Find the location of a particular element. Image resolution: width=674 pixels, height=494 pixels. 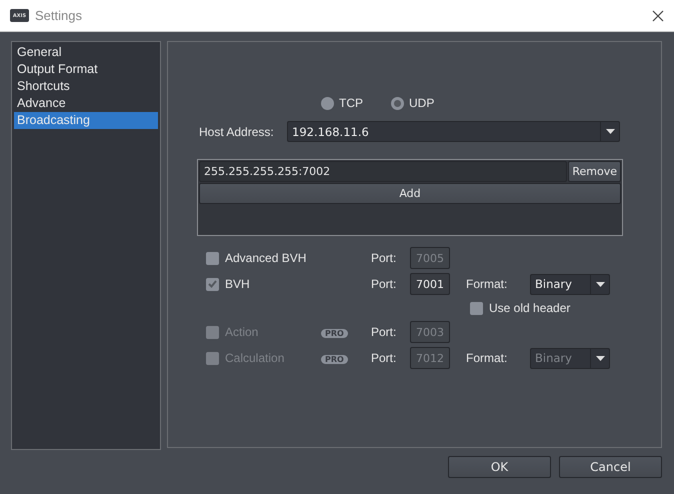

checkmark-icon is located at coordinates (212, 284).